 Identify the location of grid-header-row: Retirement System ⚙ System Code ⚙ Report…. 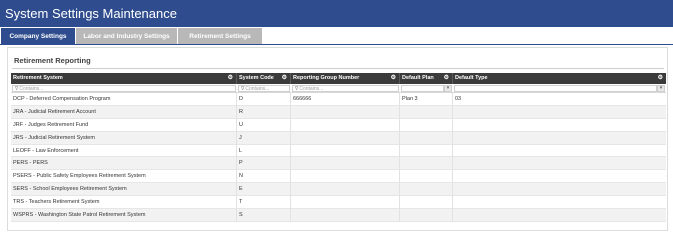
(338, 78).